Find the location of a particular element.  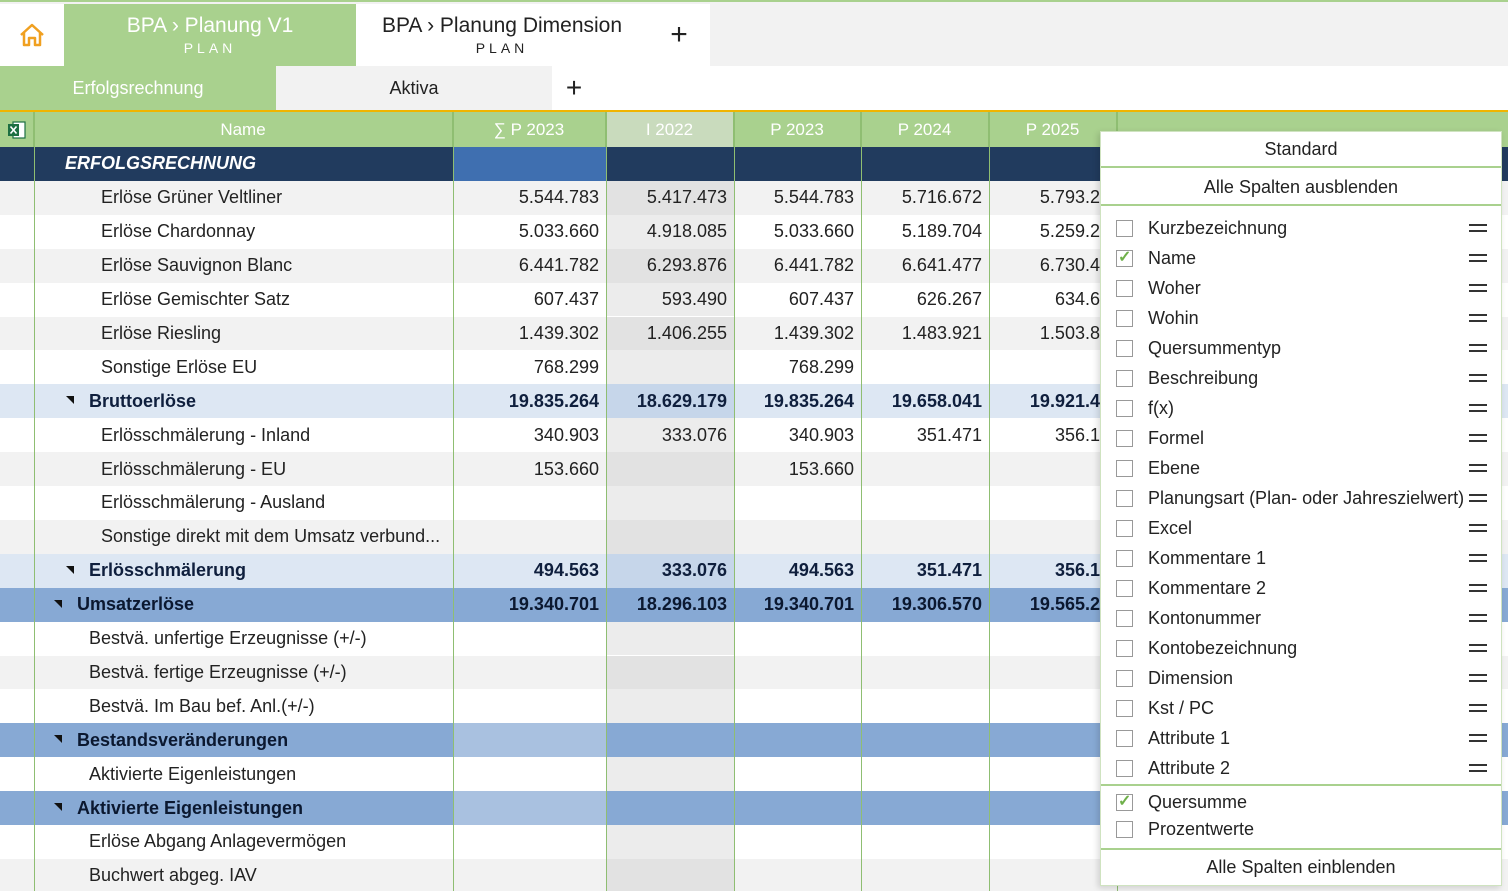

excel-export-button is located at coordinates (17, 129).